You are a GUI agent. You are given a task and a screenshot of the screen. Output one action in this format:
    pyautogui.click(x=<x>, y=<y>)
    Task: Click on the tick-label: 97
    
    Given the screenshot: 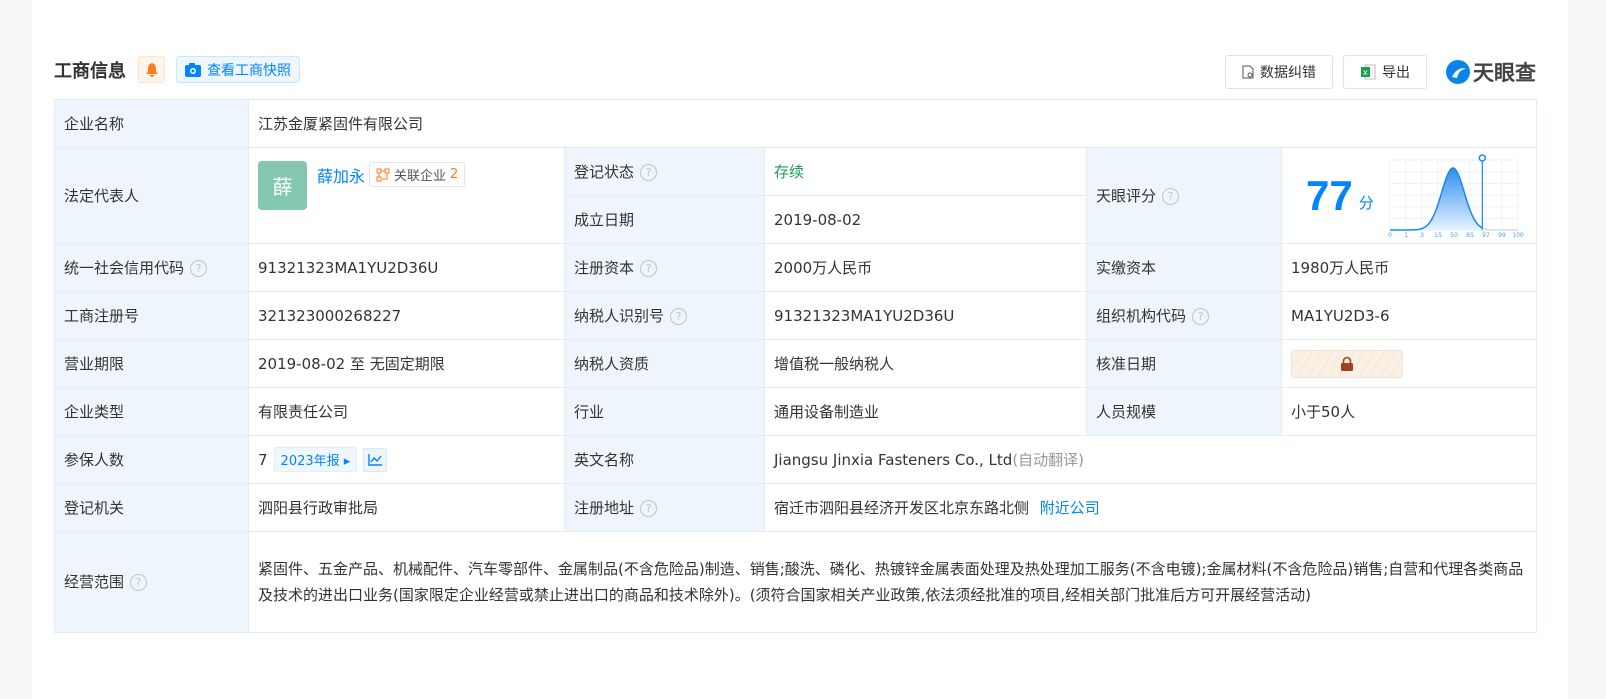 What is the action you would take?
    pyautogui.click(x=1486, y=235)
    